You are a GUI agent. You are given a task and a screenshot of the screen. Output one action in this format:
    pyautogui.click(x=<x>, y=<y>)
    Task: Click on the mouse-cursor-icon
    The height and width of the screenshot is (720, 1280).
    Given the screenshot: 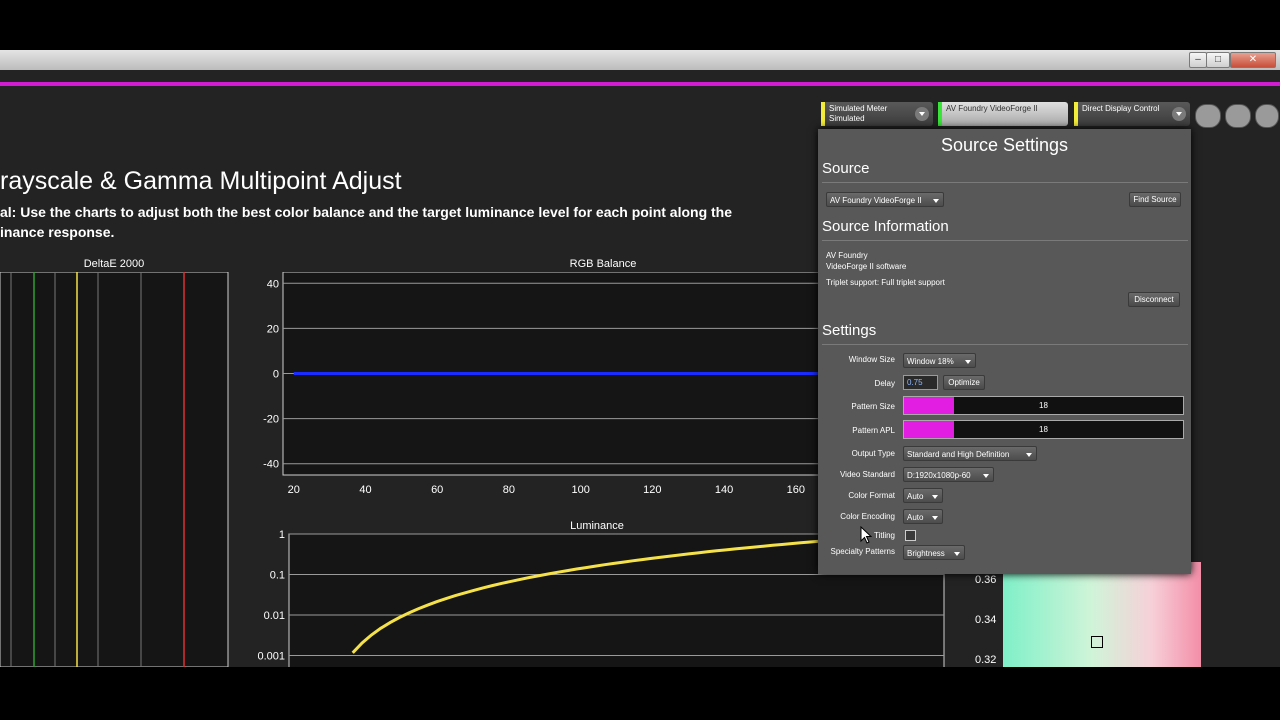 What is the action you would take?
    pyautogui.click(x=866, y=535)
    